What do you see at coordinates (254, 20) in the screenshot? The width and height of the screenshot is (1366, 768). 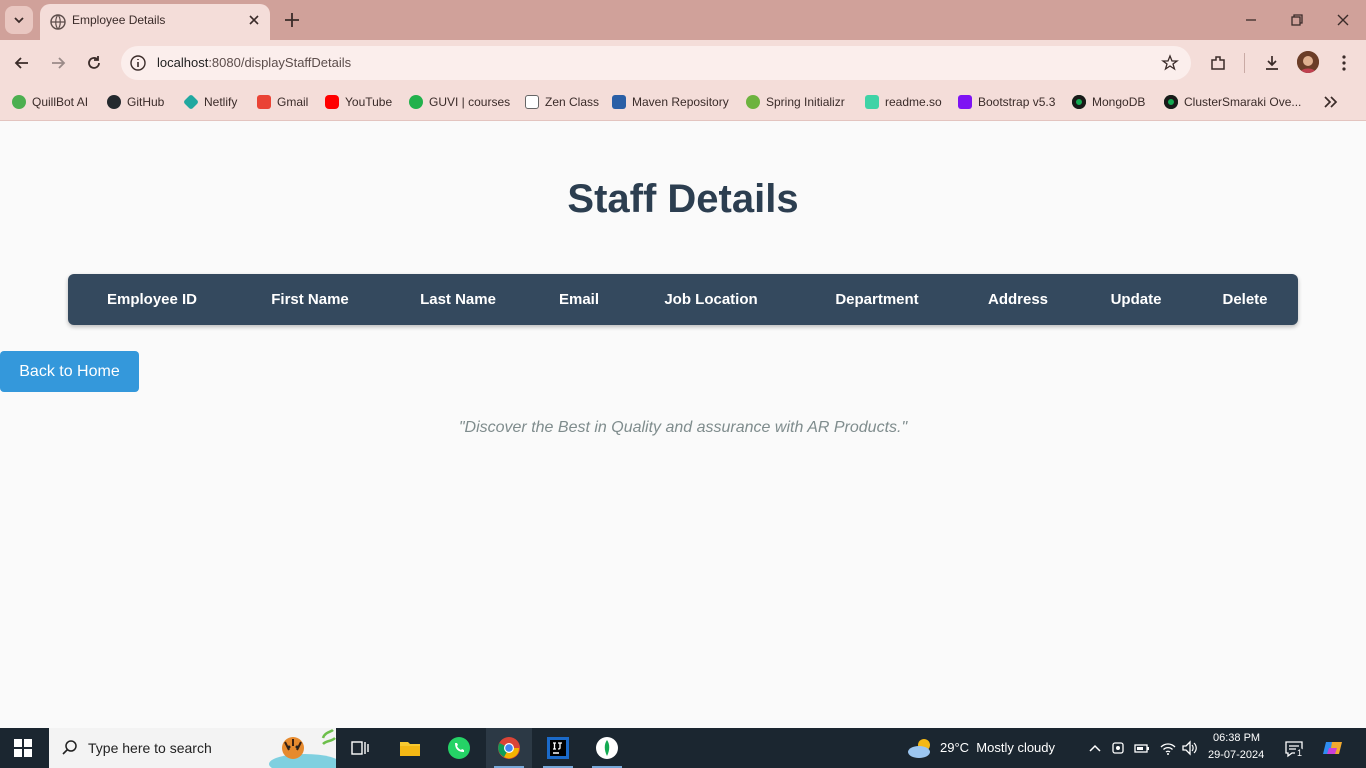 I see `close-tab-icon` at bounding box center [254, 20].